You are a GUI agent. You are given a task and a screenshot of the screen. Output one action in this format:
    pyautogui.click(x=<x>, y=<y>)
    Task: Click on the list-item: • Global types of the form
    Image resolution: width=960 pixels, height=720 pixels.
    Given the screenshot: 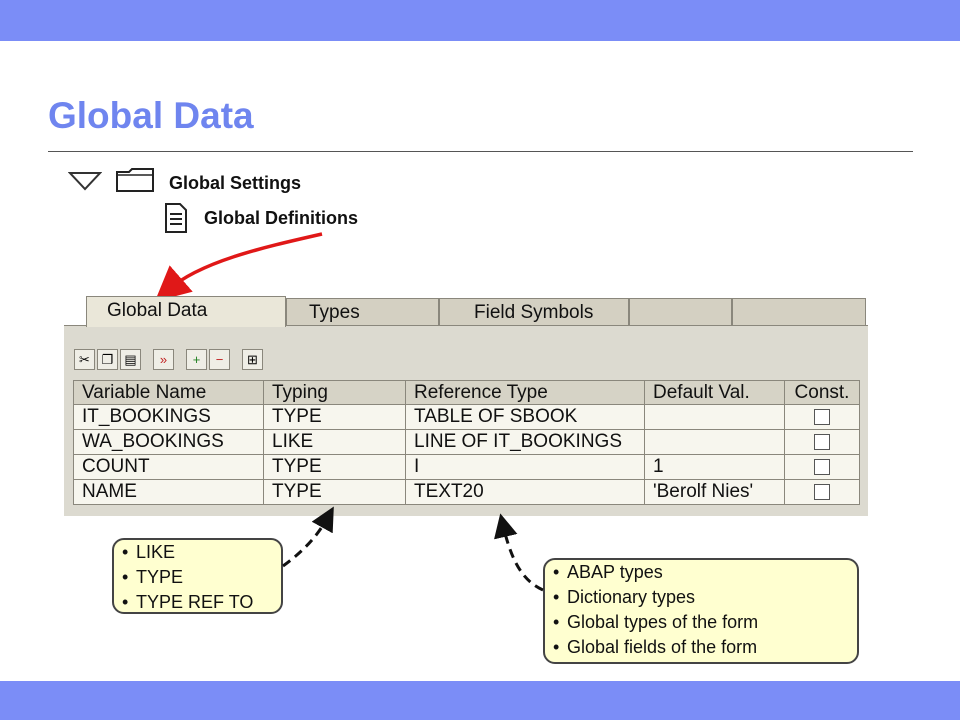 What is the action you would take?
    pyautogui.click(x=656, y=622)
    